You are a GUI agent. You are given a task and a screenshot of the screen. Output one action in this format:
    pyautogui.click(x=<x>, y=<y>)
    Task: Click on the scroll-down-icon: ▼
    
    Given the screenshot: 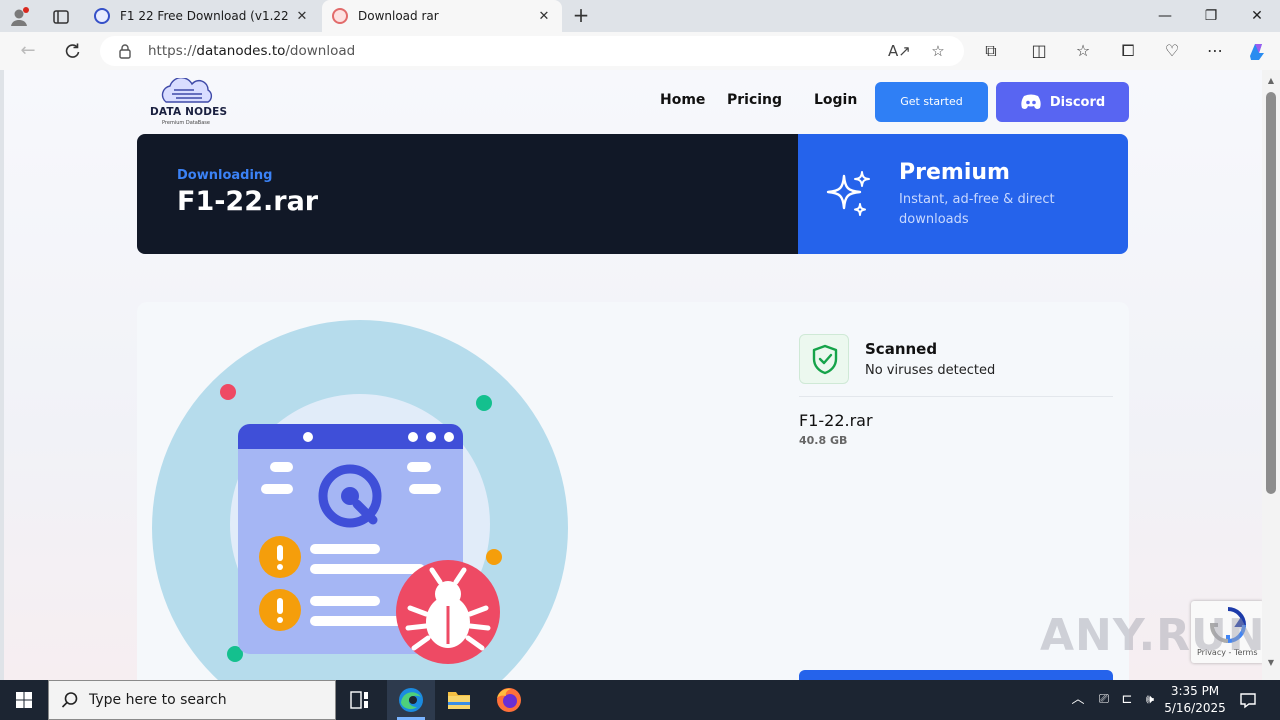 What is the action you would take?
    pyautogui.click(x=1271, y=663)
    